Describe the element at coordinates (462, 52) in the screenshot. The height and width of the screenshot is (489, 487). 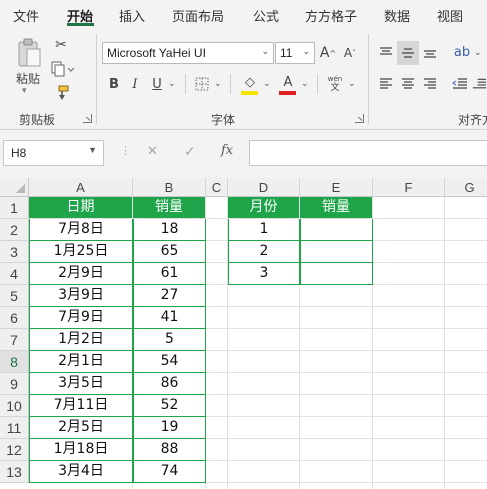
I see `orientation-icon: ab` at that location.